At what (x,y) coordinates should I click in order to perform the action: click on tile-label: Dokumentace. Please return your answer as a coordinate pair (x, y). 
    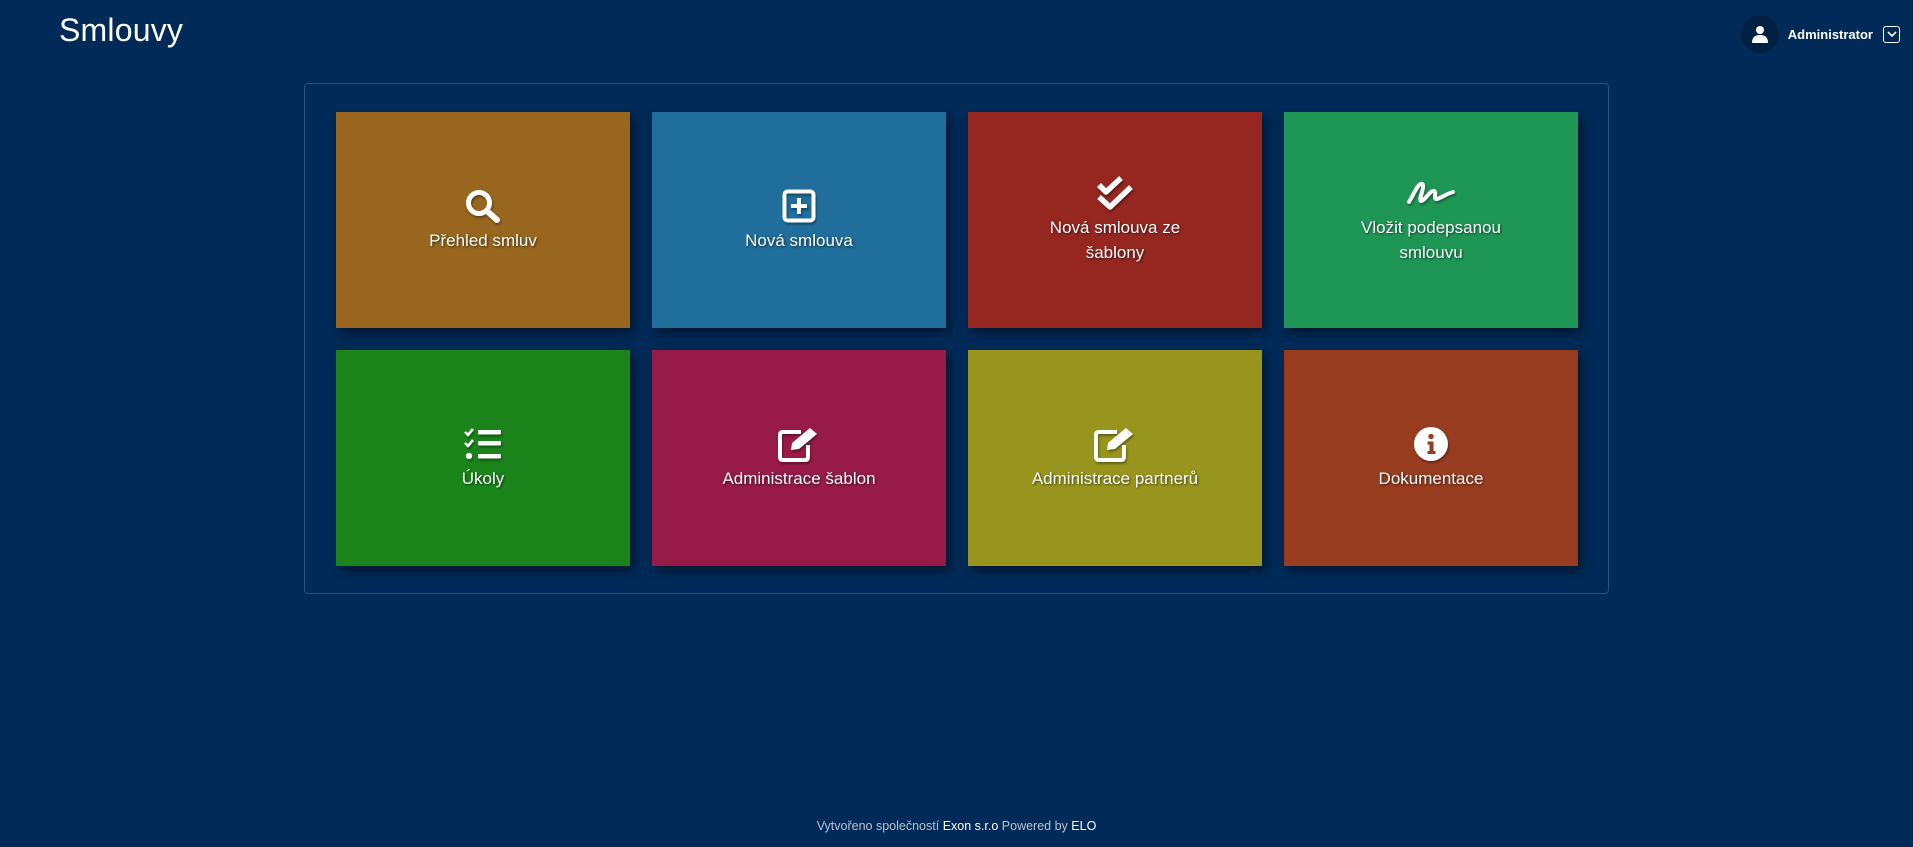
    Looking at the image, I should click on (1431, 478).